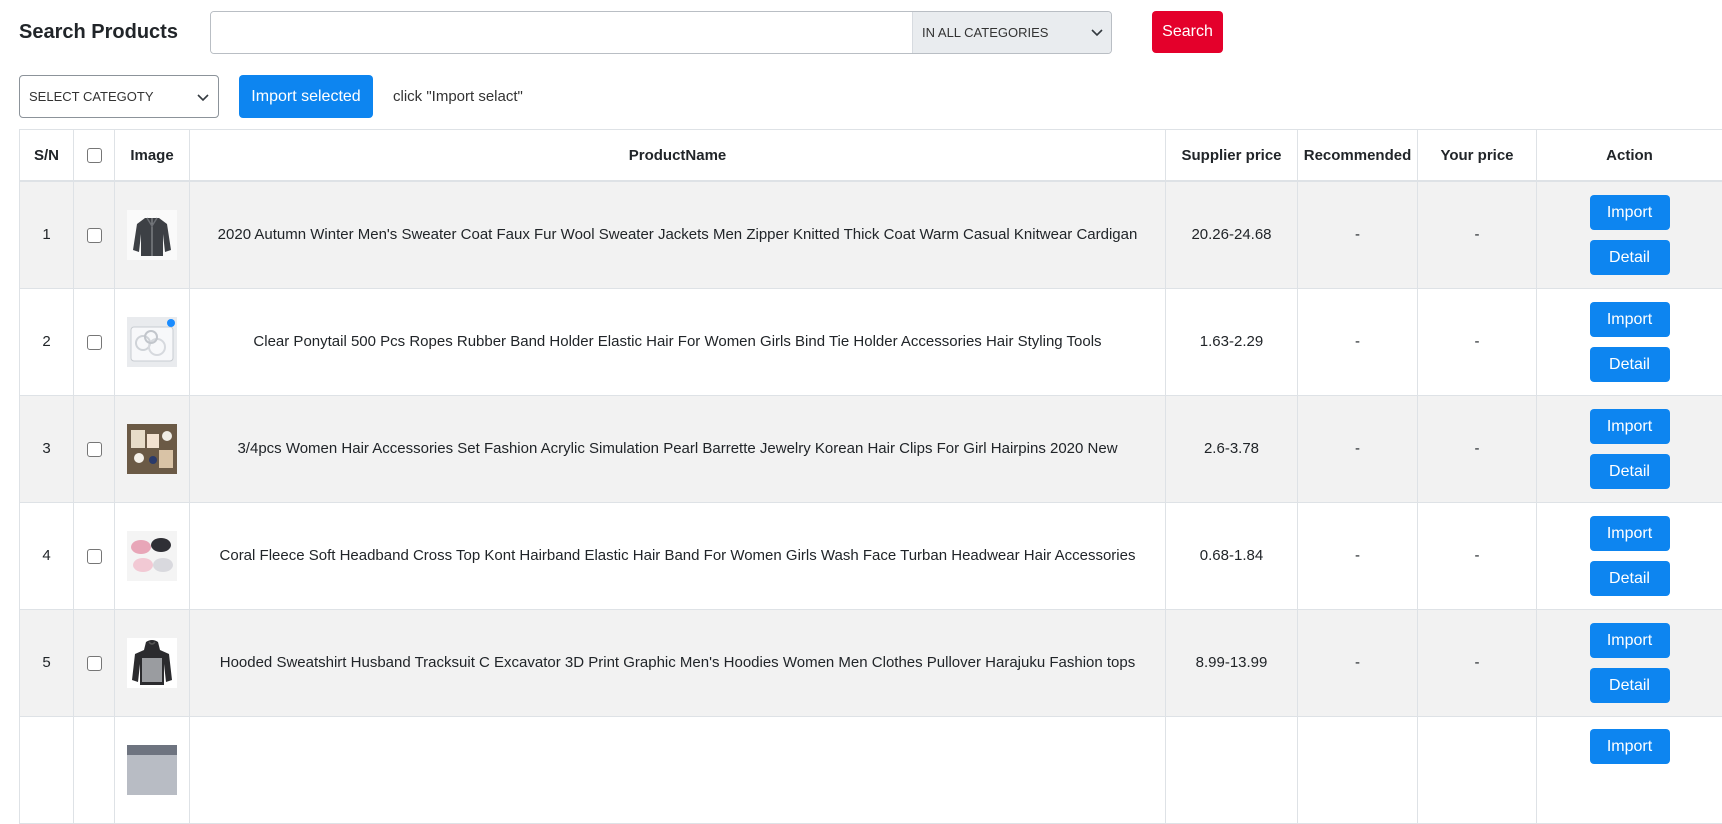 The height and width of the screenshot is (824, 1722). I want to click on search-button: Search, so click(1187, 32).